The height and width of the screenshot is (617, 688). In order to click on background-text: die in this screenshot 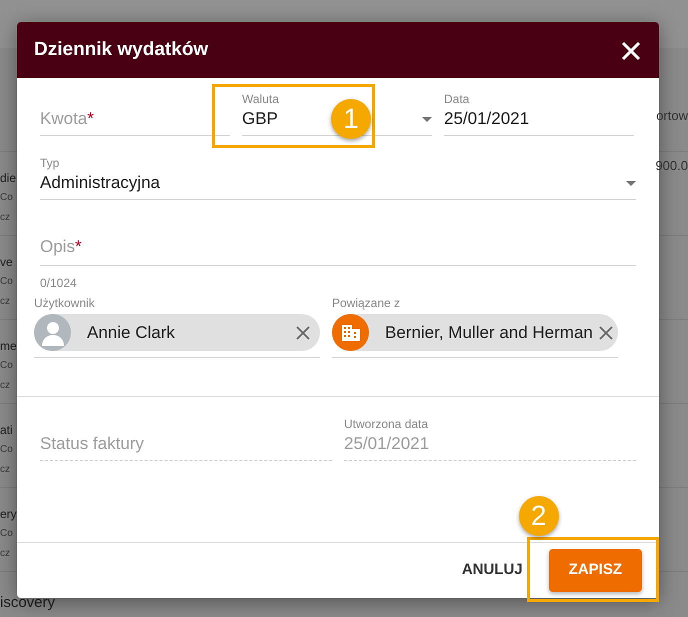, I will do `click(8, 178)`.